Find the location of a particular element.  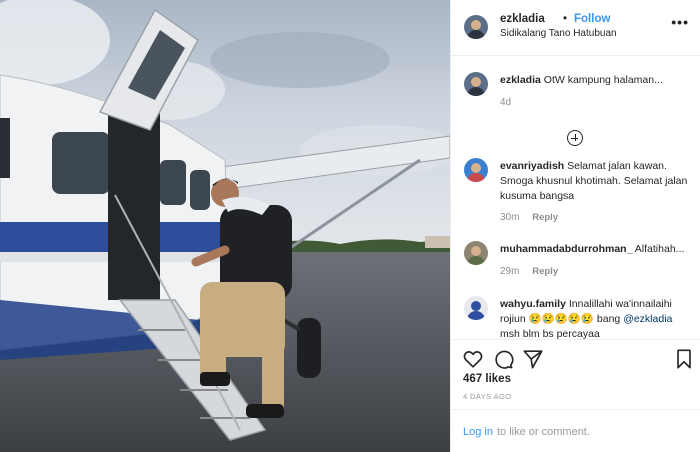

post-timestamp: 4 DAYS AGO is located at coordinates (487, 396).